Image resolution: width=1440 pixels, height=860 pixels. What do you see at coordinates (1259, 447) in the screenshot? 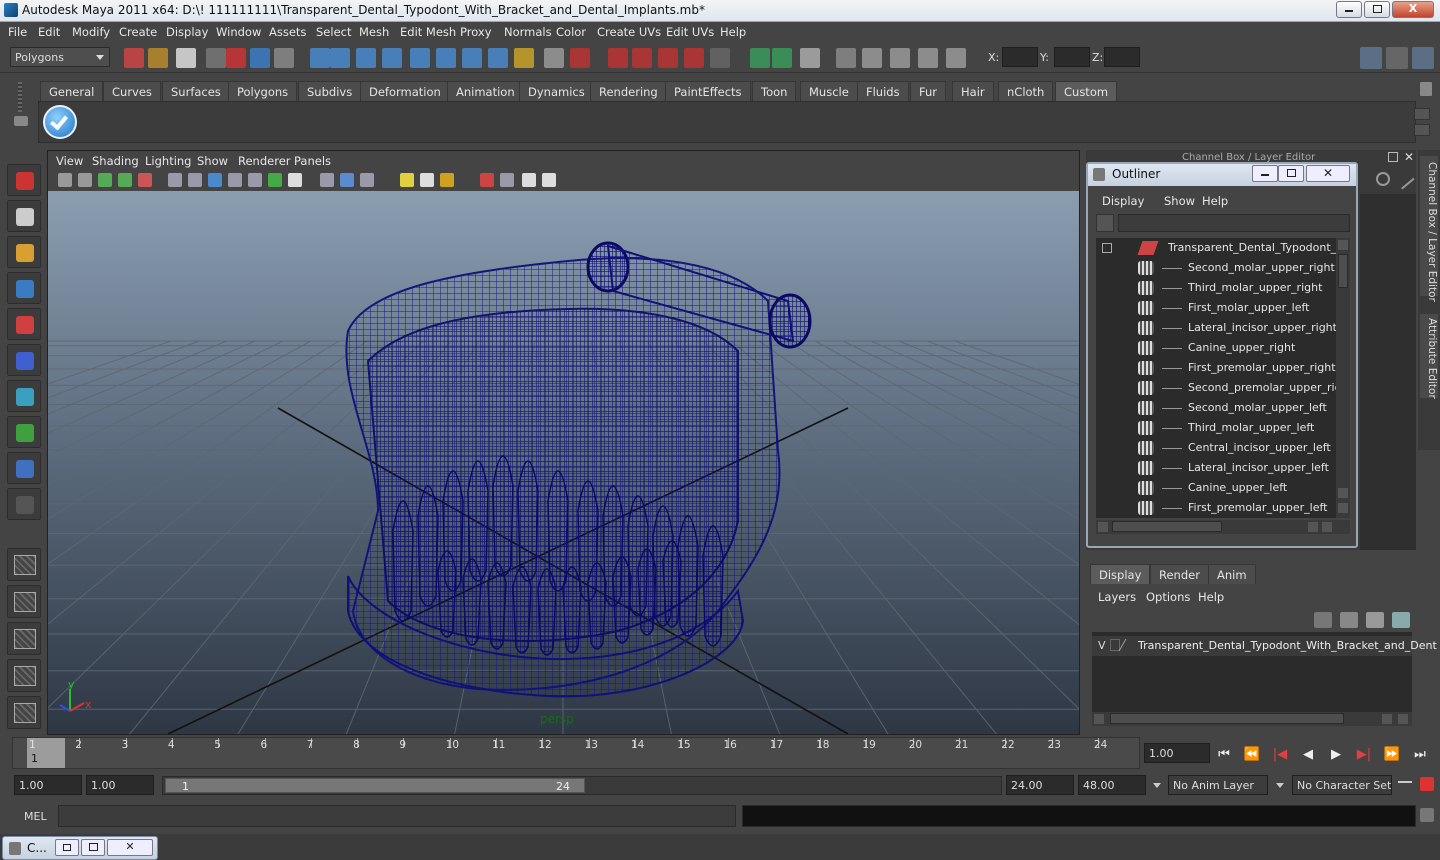
I see `tree-item-label: Central_incisor_upper_left` at bounding box center [1259, 447].